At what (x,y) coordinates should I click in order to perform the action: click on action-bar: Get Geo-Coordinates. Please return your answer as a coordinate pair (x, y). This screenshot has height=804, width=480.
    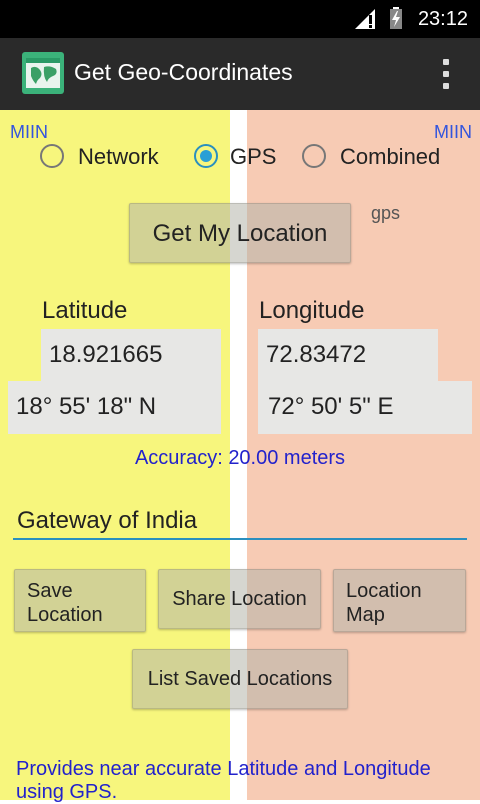
    Looking at the image, I should click on (240, 74).